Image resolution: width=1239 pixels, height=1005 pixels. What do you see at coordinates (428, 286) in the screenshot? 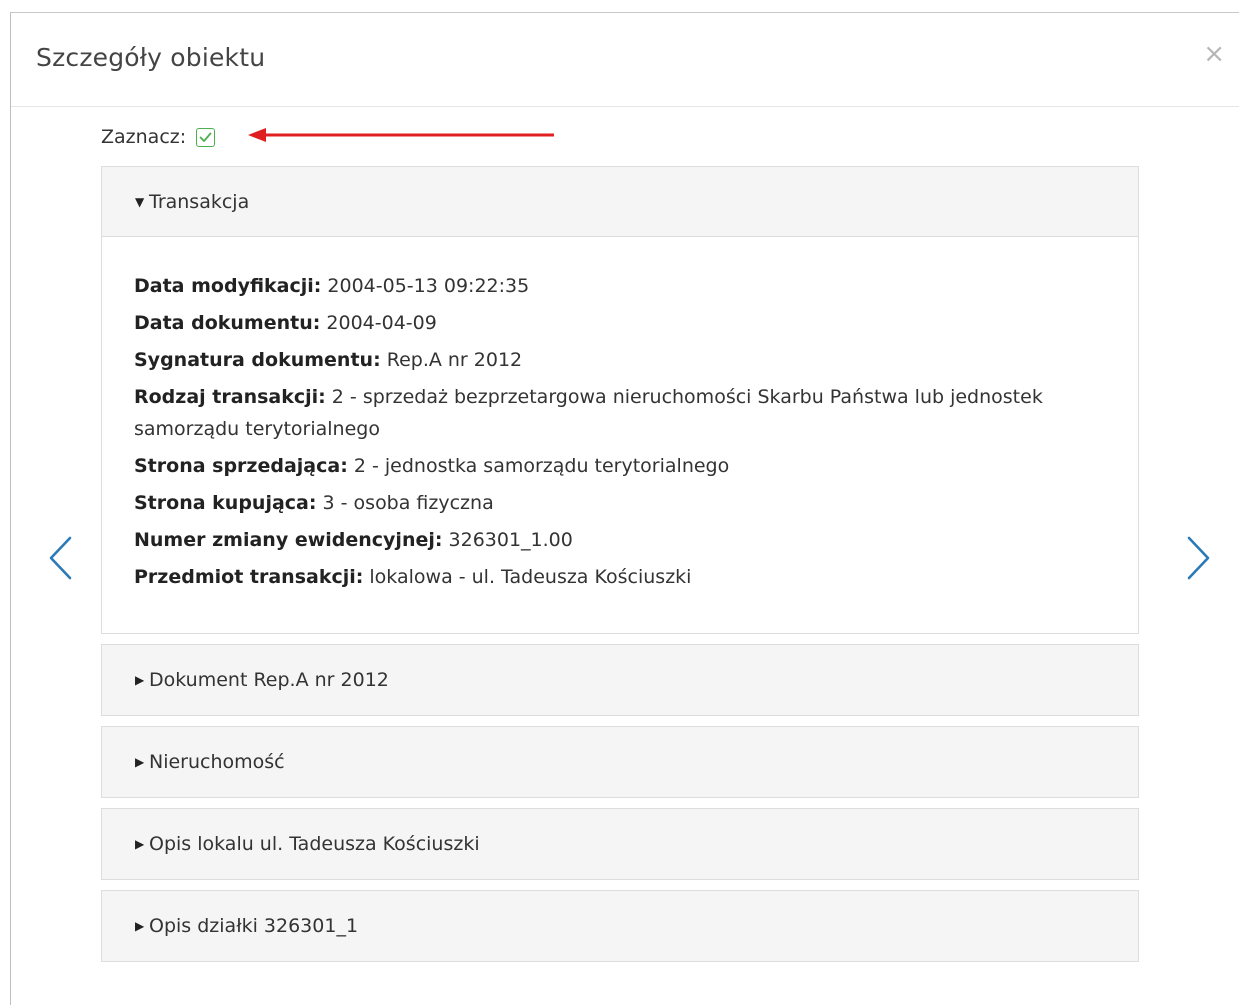
I see `field-value: 2004-05-13 09:22:35` at bounding box center [428, 286].